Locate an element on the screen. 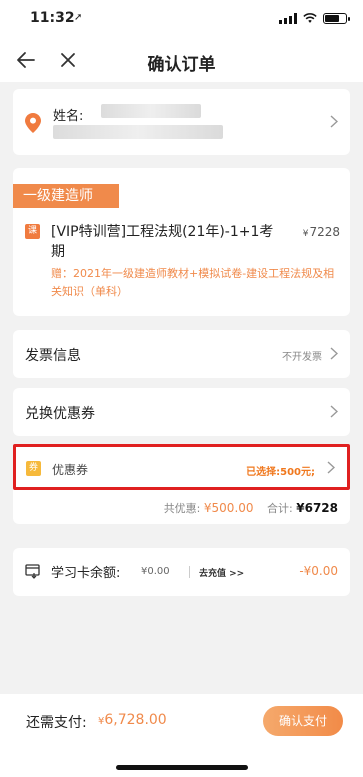  redacted-name is located at coordinates (151, 111).